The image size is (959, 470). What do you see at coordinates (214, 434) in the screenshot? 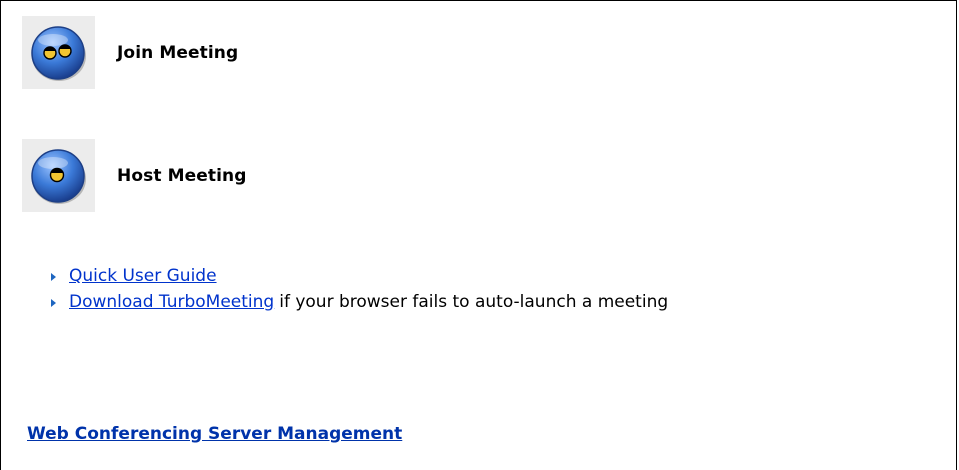
I see `server-management-link: Web Conferencing Server Management` at bounding box center [214, 434].